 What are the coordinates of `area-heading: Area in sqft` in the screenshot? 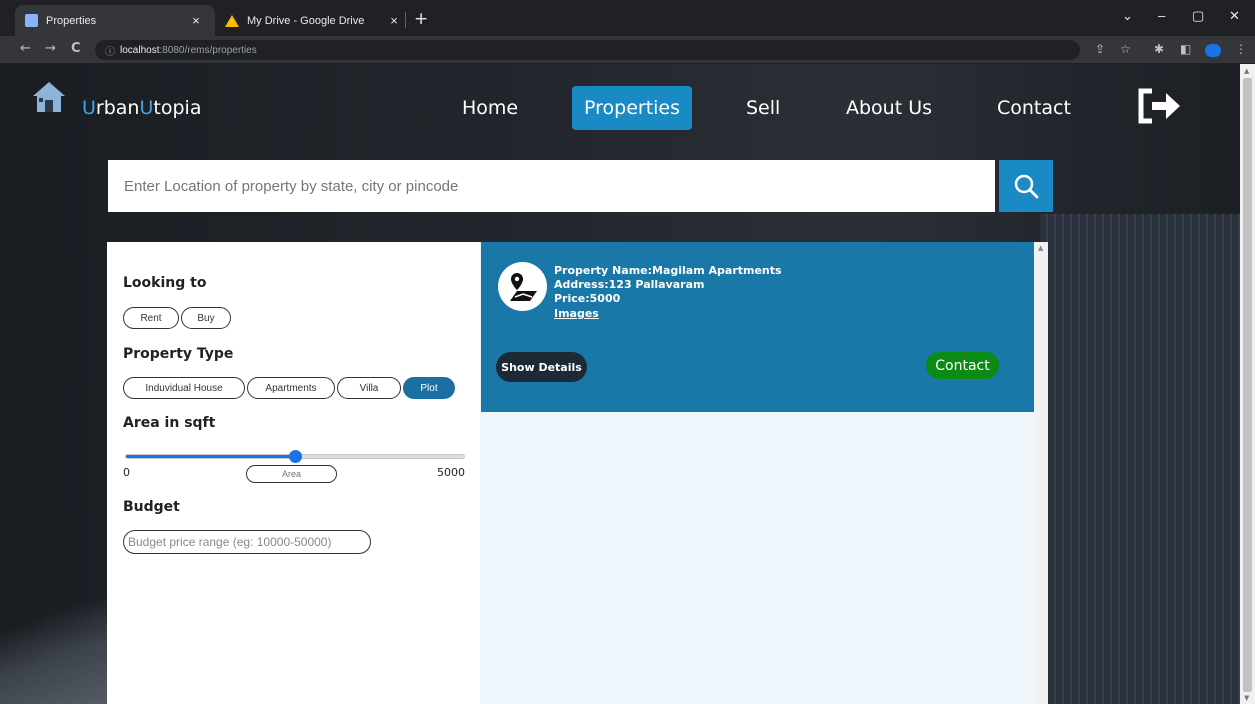 It's located at (169, 423).